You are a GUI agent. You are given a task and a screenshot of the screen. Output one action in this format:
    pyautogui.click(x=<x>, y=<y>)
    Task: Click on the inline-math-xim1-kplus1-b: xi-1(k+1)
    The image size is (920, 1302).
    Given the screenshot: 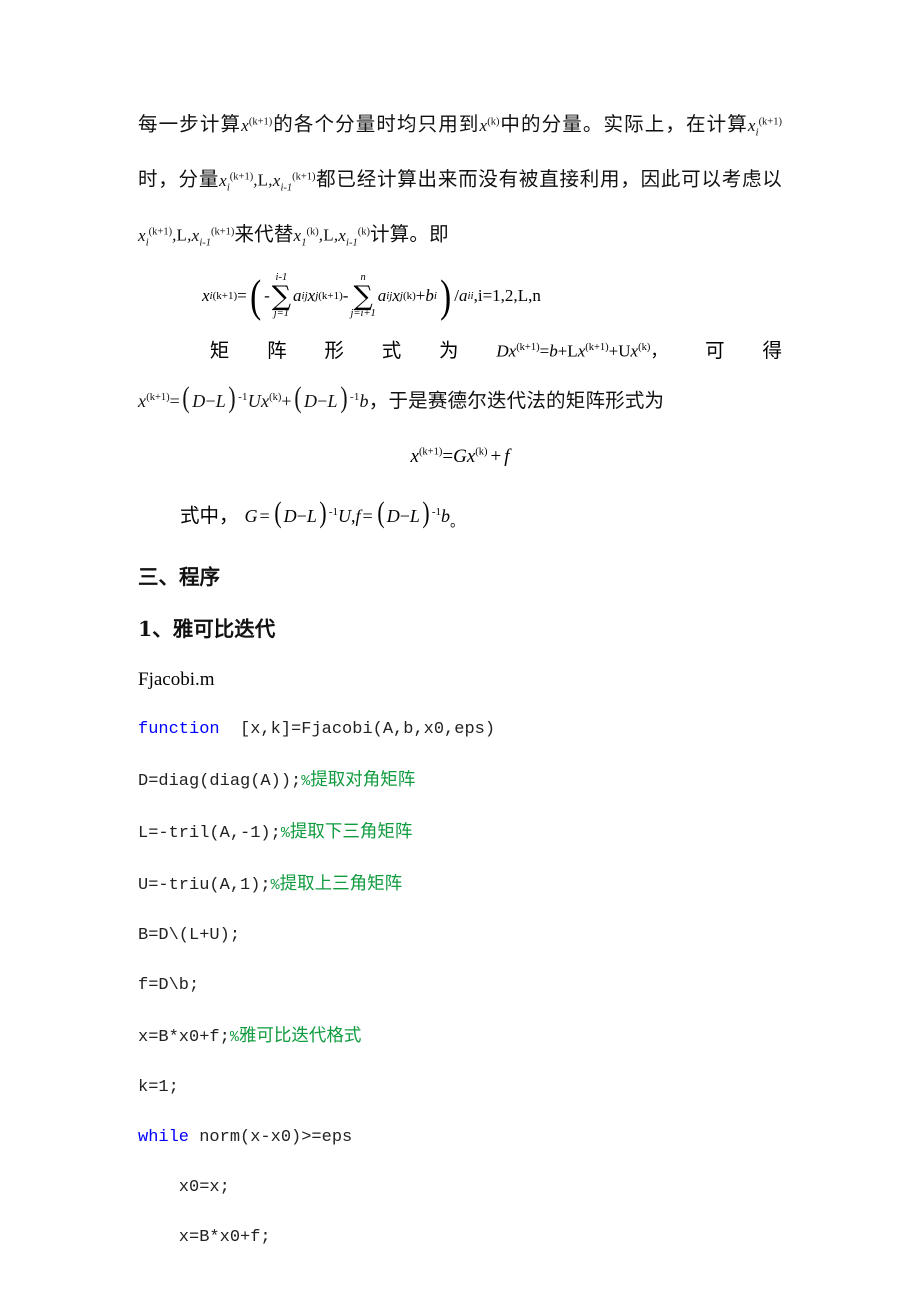 What is the action you would take?
    pyautogui.click(x=213, y=237)
    